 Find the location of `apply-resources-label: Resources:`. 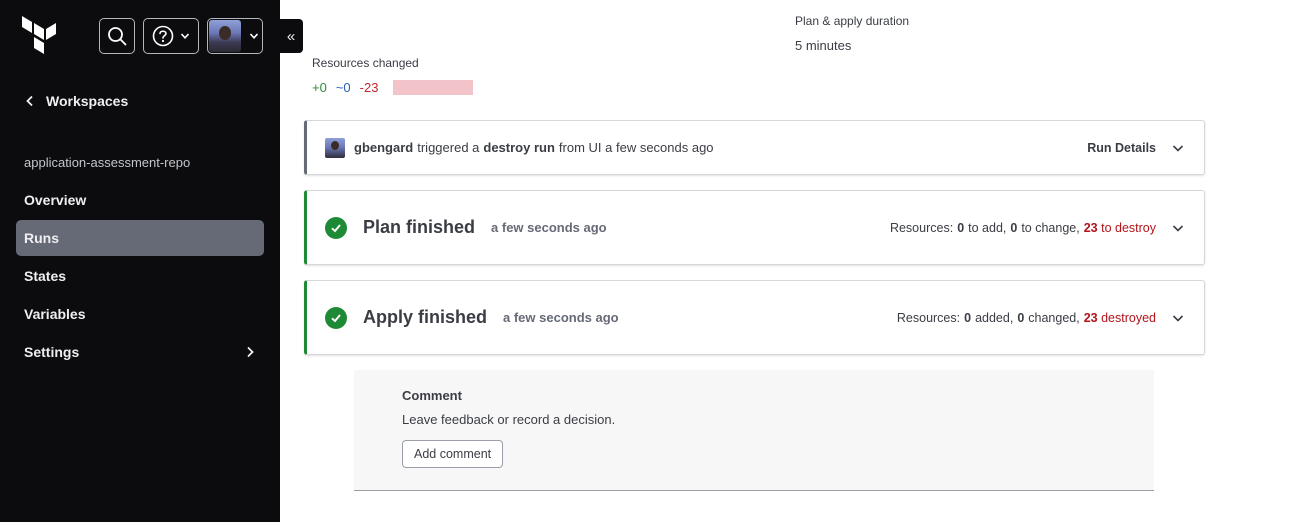

apply-resources-label: Resources: is located at coordinates (928, 317).